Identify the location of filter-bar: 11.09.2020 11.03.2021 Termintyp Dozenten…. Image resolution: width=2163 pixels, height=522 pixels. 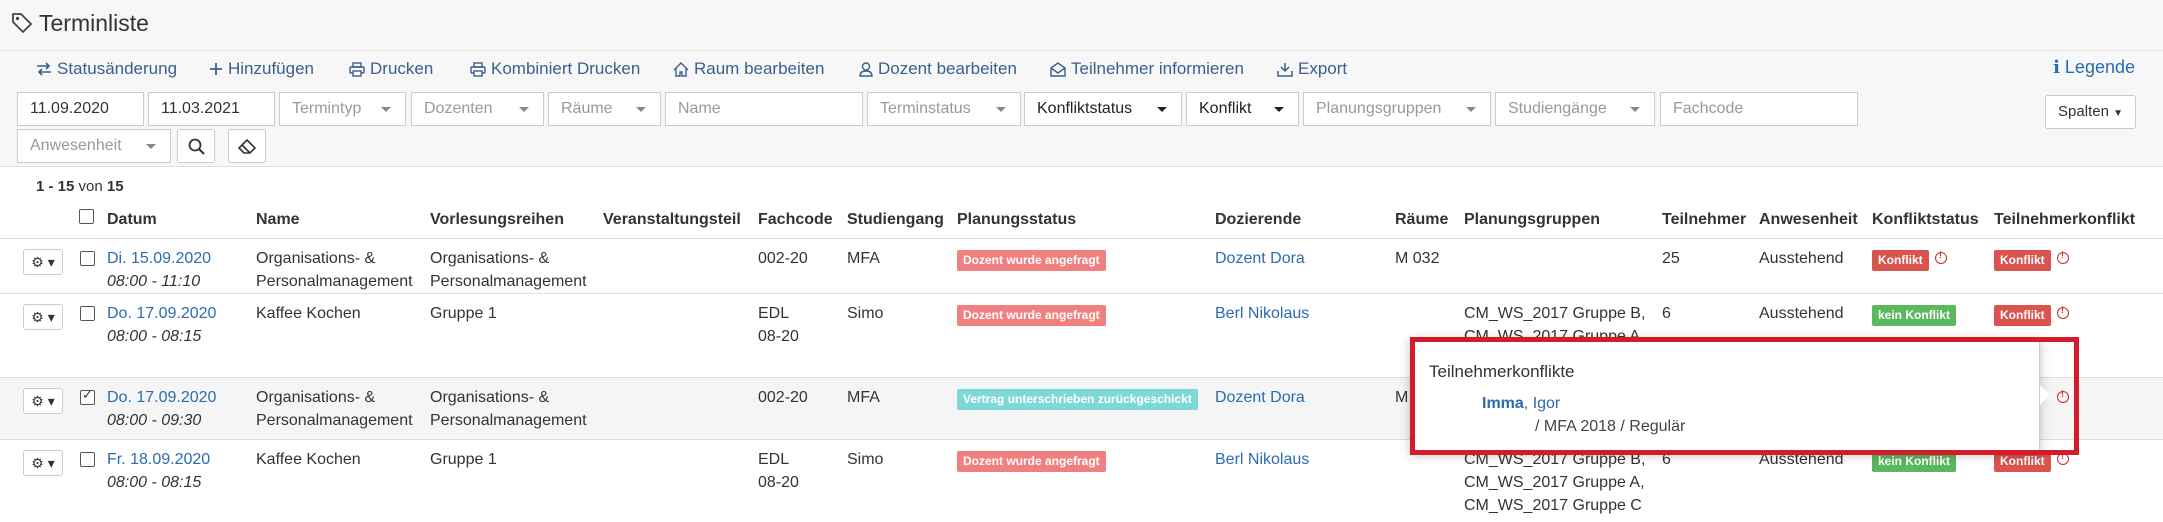
(1081, 128).